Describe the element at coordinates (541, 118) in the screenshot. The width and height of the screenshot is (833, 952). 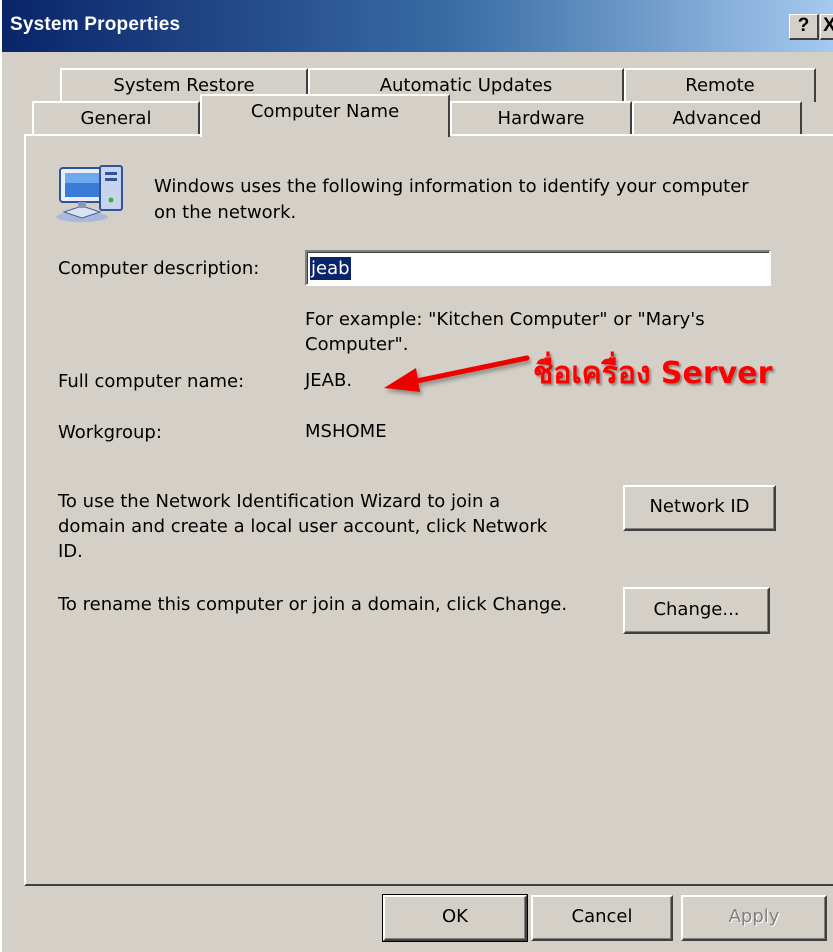
I see `tab-hardware: Hardware` at that location.